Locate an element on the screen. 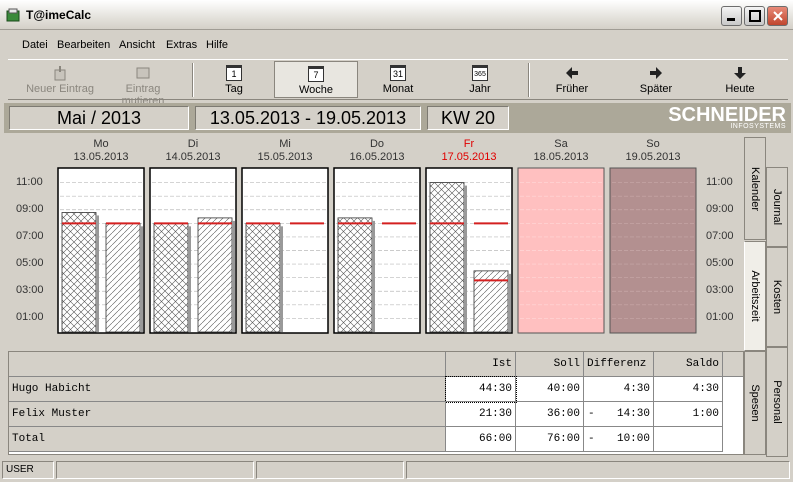 The height and width of the screenshot is (482, 793). cell-saldo is located at coordinates (688, 439).